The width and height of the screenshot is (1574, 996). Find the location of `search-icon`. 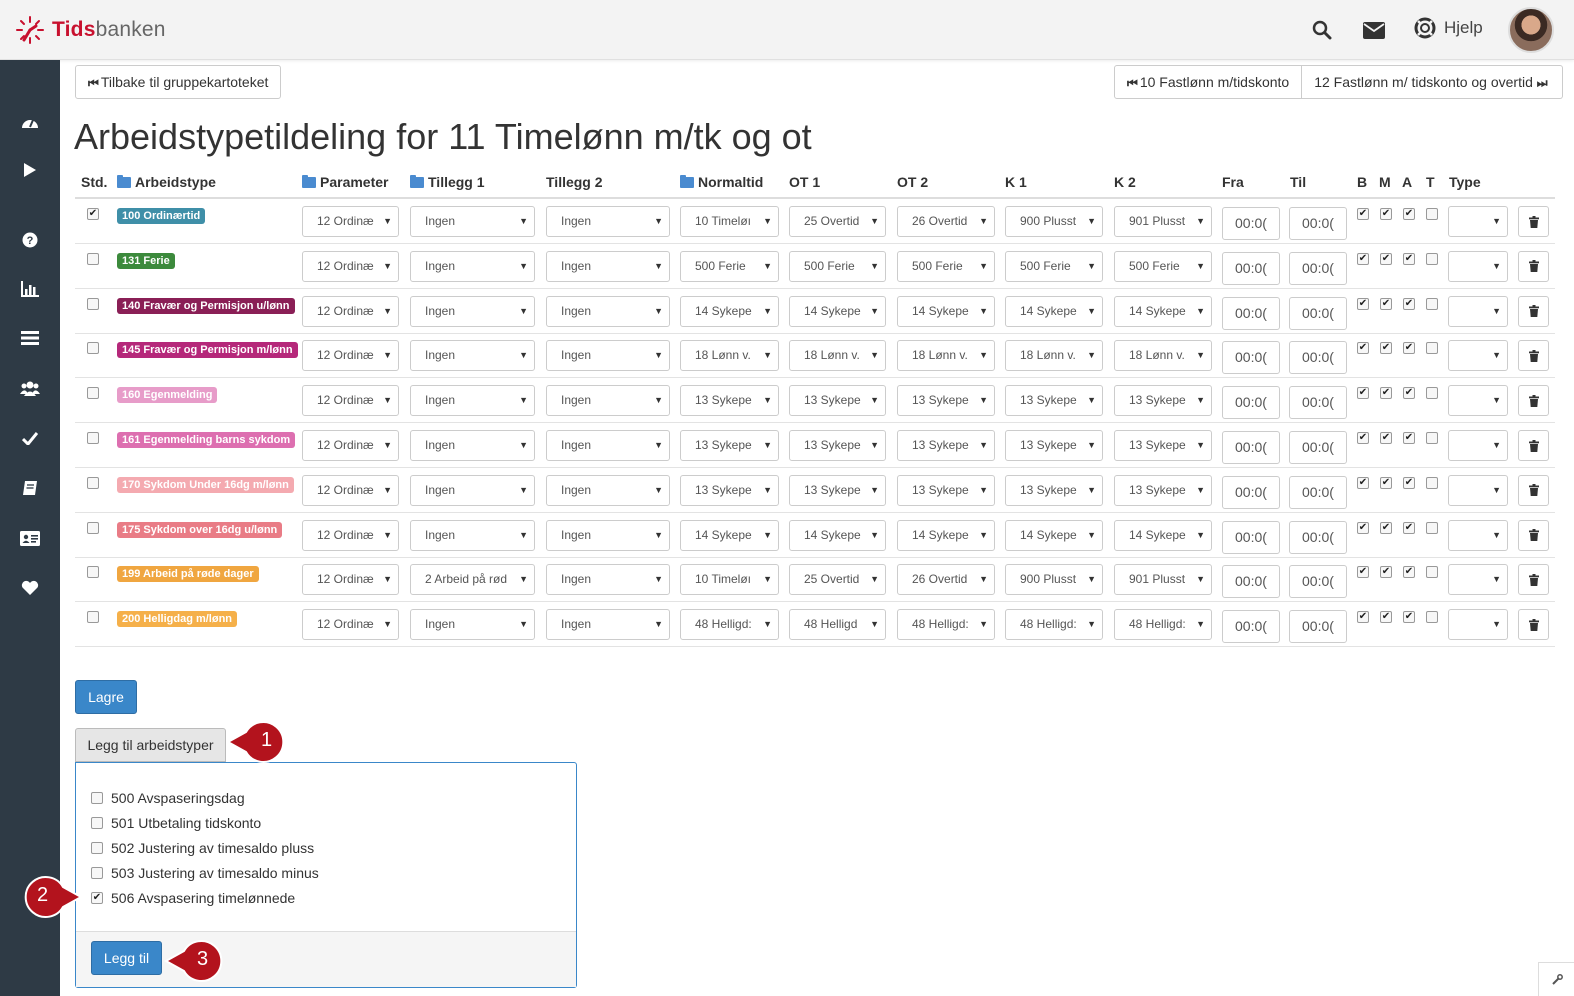

search-icon is located at coordinates (1322, 30).